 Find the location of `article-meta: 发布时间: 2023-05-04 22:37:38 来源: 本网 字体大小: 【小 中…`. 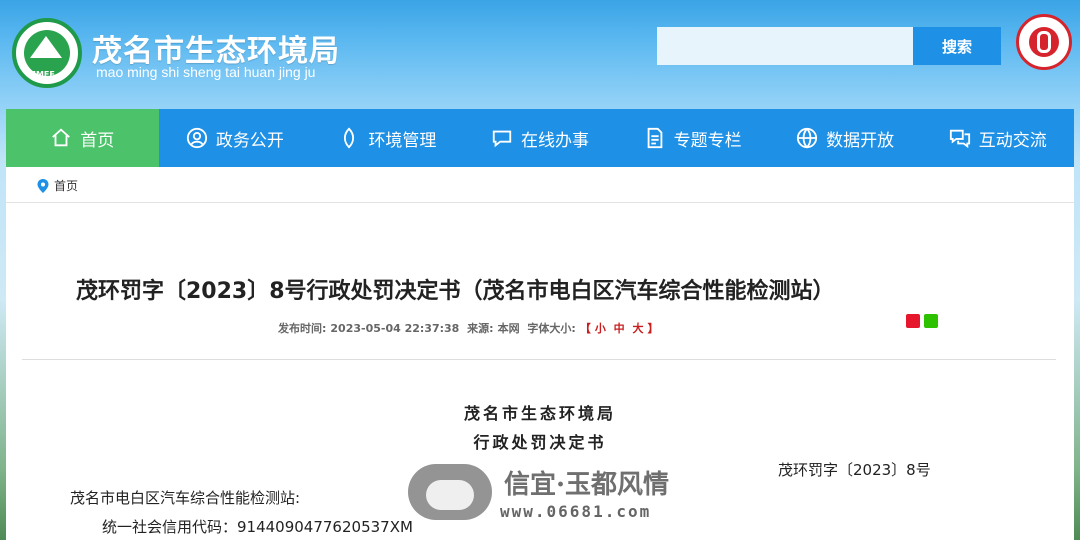

article-meta: 发布时间: 2023-05-04 22:37:38 来源: 本网 字体大小: 【小 中… is located at coordinates (470, 328).